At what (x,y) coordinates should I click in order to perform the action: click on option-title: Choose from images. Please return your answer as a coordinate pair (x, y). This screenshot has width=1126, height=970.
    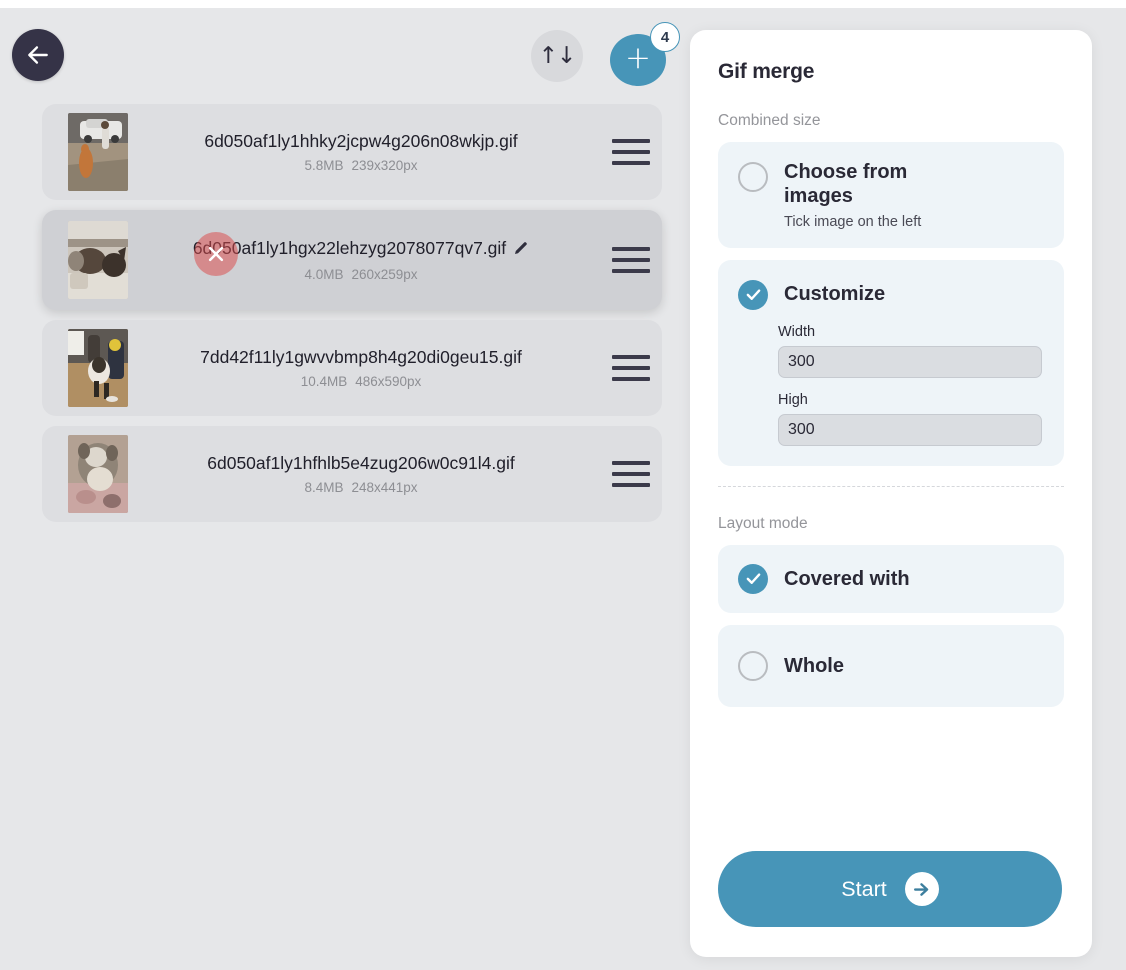
    Looking at the image, I should click on (846, 184).